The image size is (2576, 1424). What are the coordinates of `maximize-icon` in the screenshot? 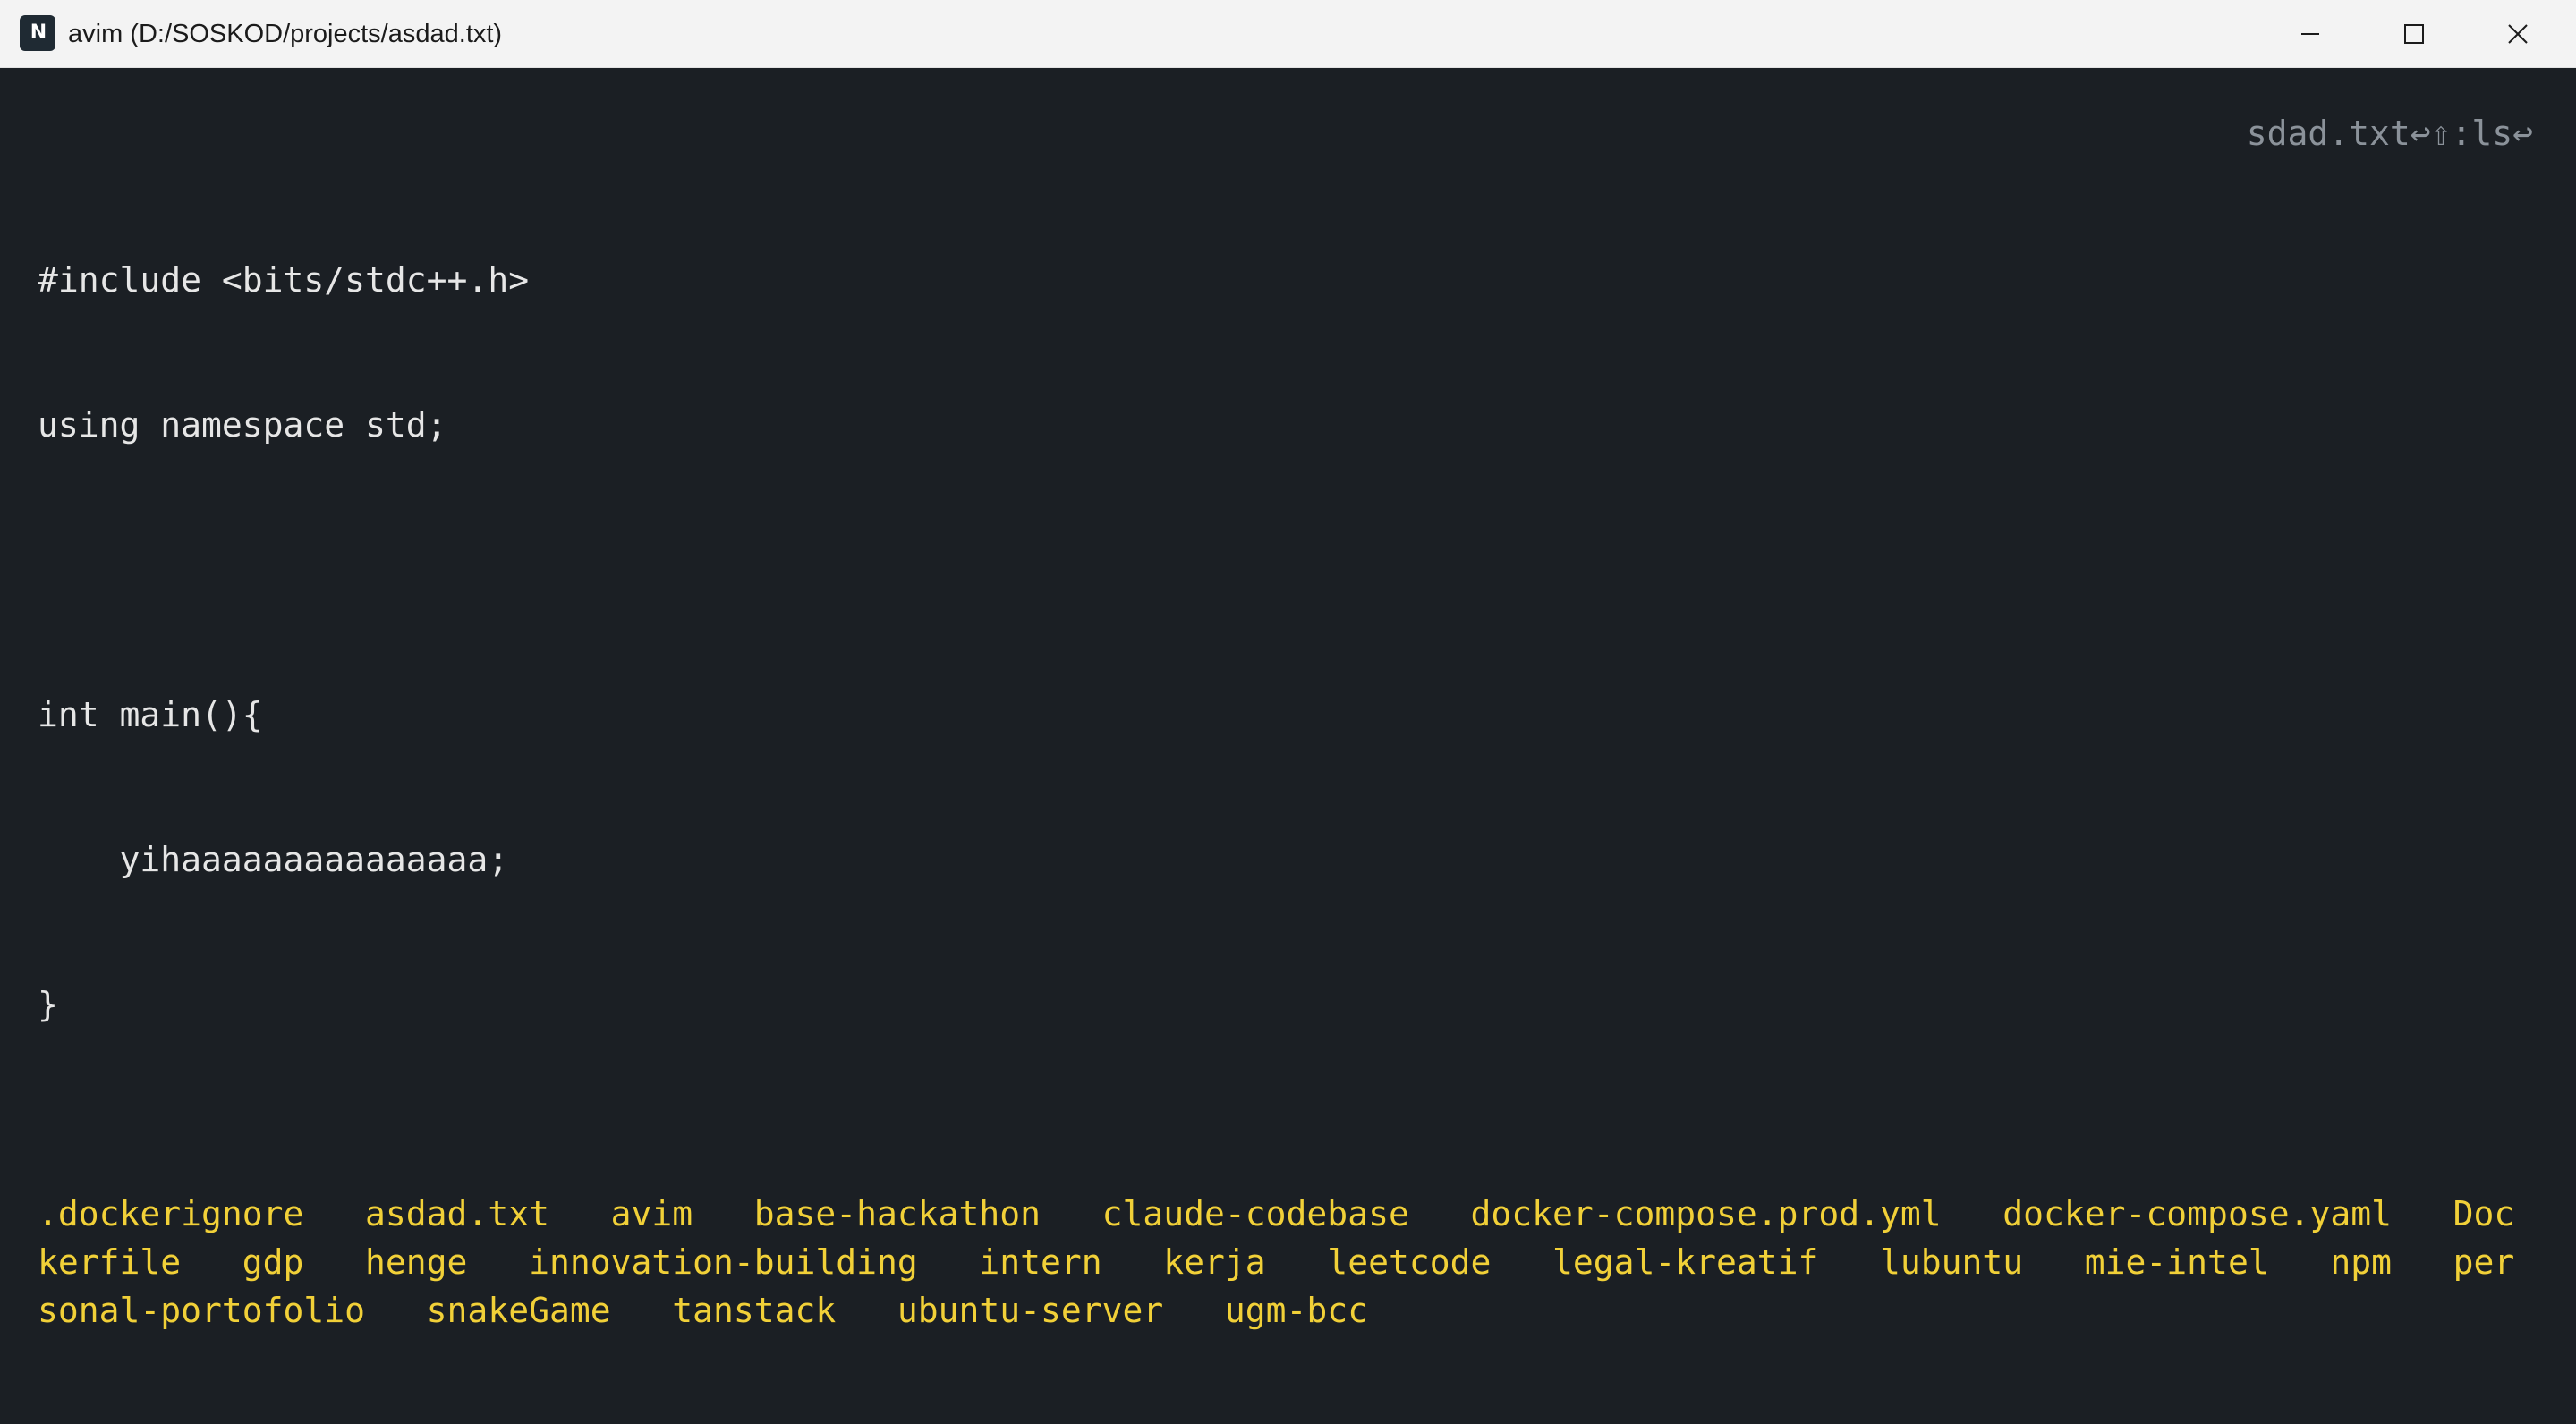 It's located at (2414, 34).